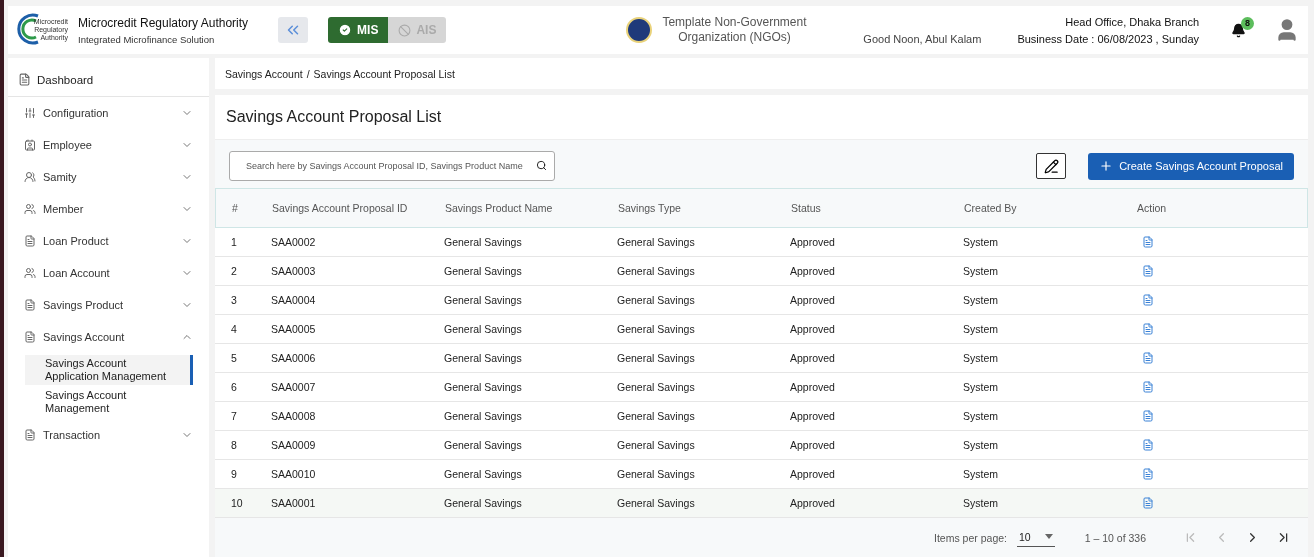 This screenshot has height=557, width=1314. Describe the element at coordinates (1115, 537) in the screenshot. I see `page-range: 1 – 10 of 336` at that location.